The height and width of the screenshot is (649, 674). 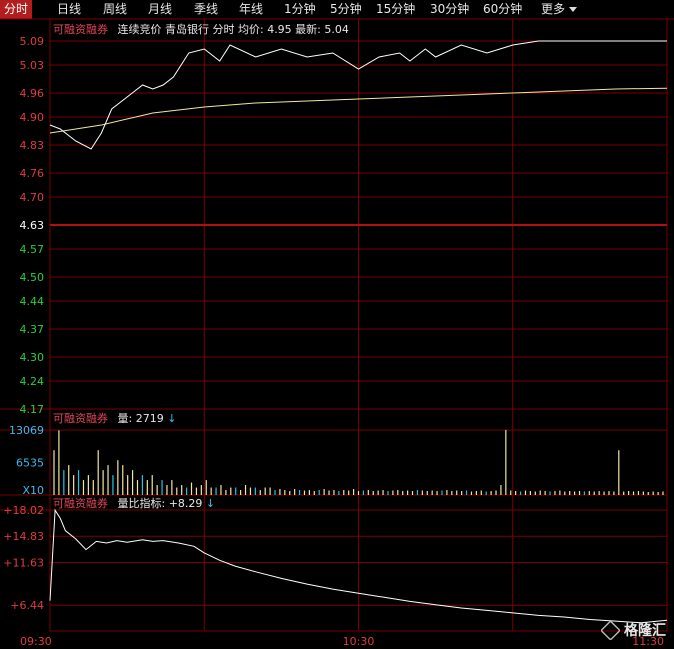 I want to click on ratio-tick-label: +18.02, so click(x=23, y=510).